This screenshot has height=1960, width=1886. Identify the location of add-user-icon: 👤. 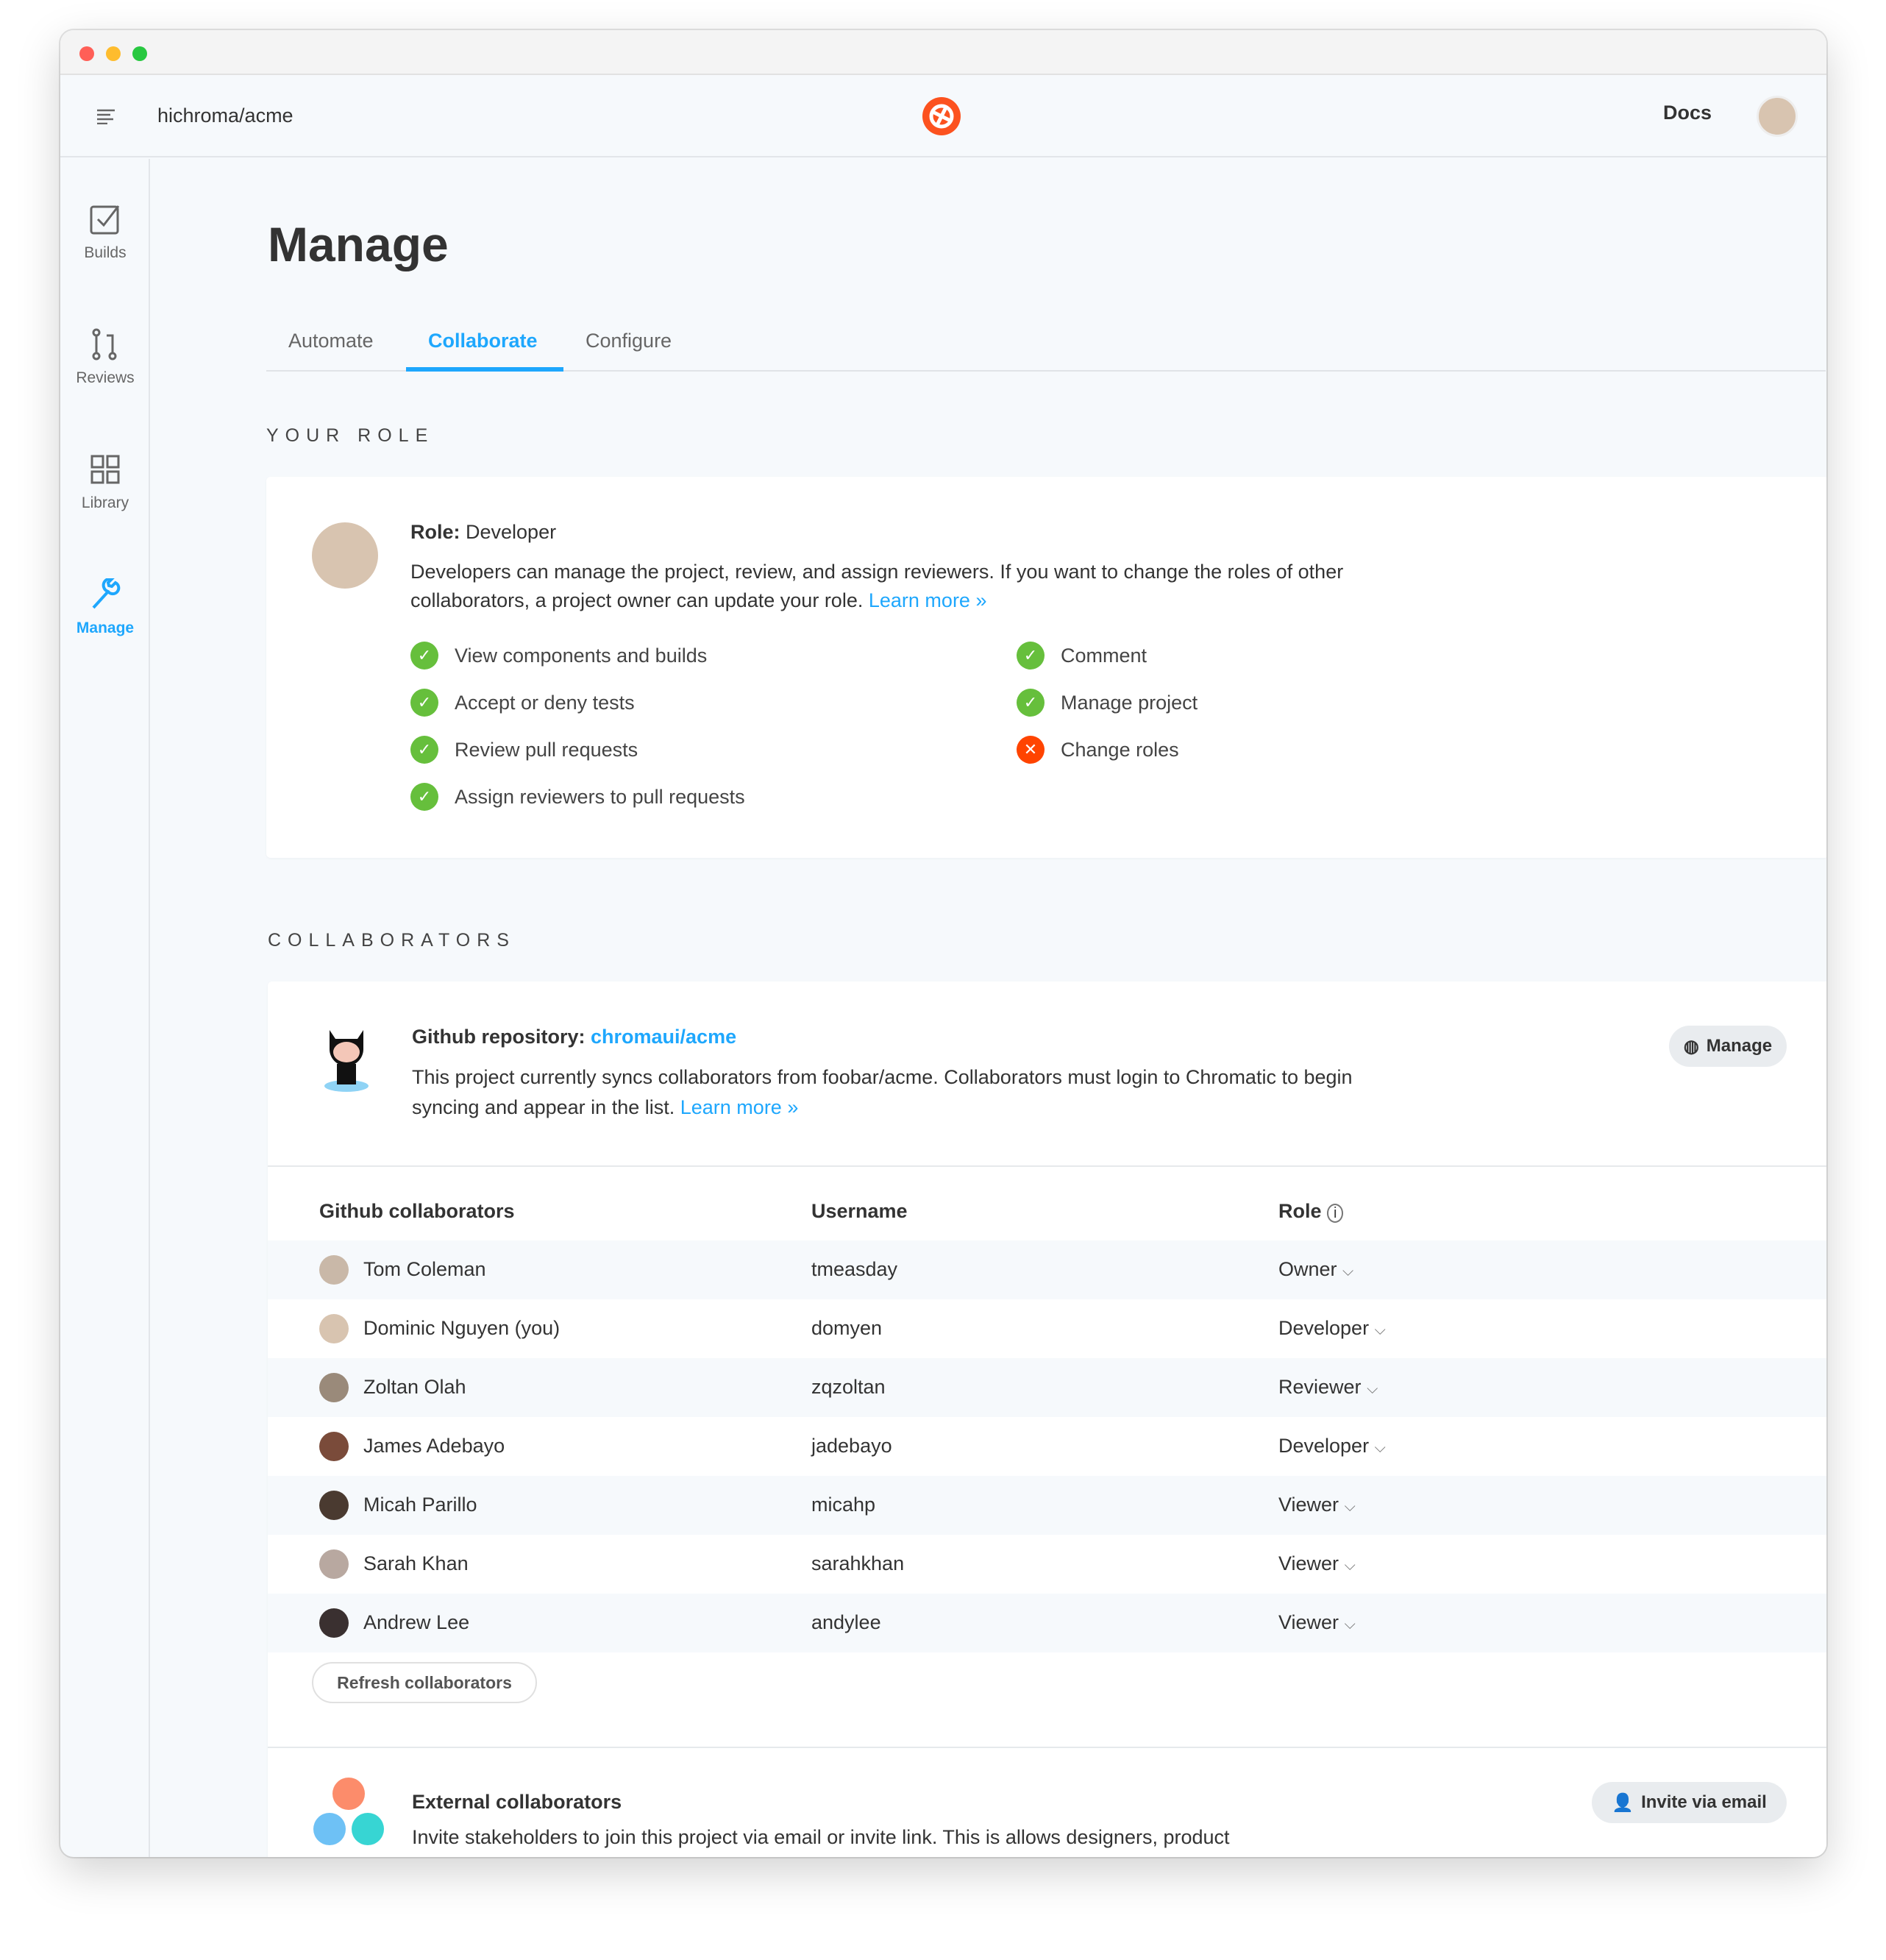
(1623, 1802).